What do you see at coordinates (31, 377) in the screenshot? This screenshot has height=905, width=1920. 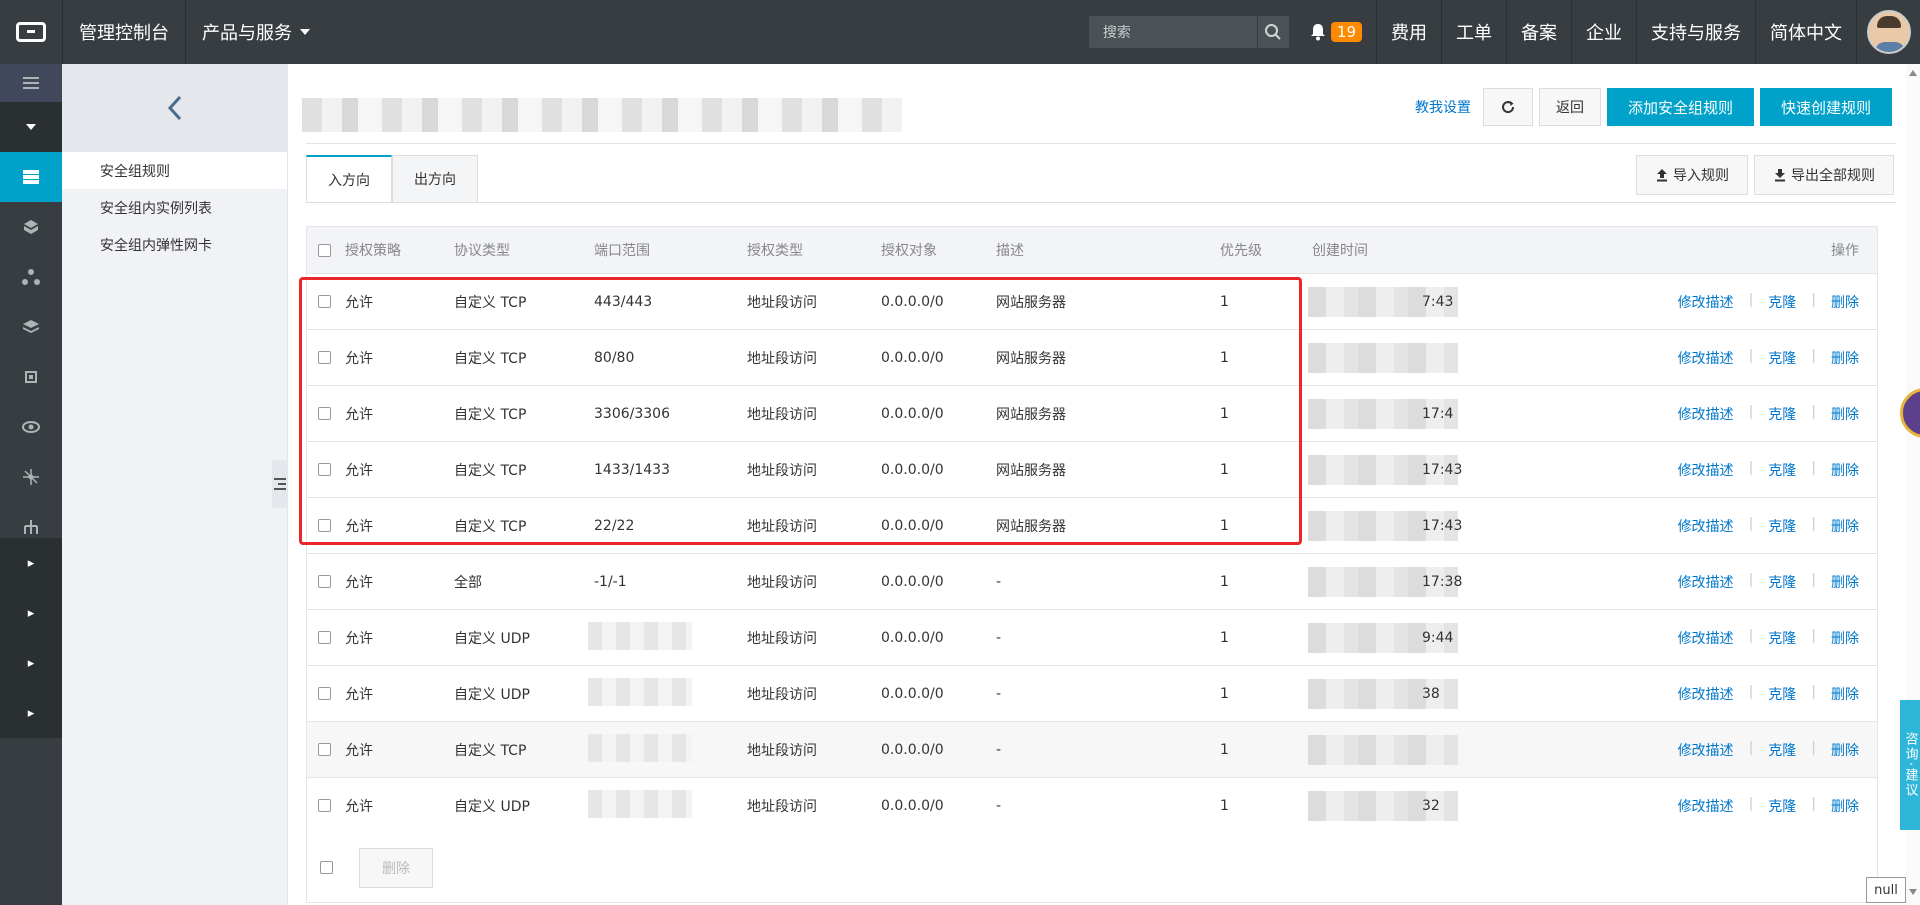 I see `chip-icon` at bounding box center [31, 377].